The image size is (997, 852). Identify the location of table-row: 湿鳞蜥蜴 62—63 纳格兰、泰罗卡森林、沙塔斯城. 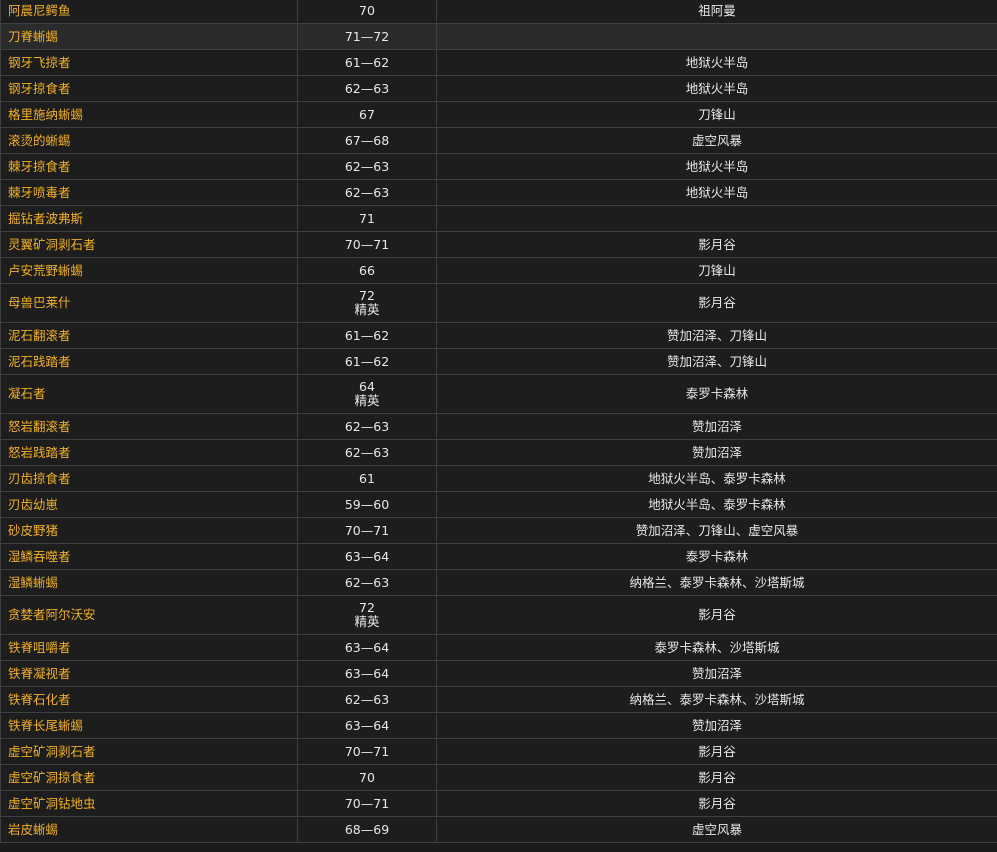
(498, 582).